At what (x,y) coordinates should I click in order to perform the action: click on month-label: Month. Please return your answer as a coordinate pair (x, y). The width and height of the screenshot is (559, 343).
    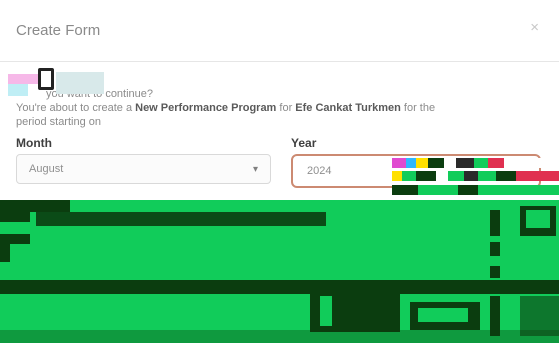
    Looking at the image, I should click on (34, 143).